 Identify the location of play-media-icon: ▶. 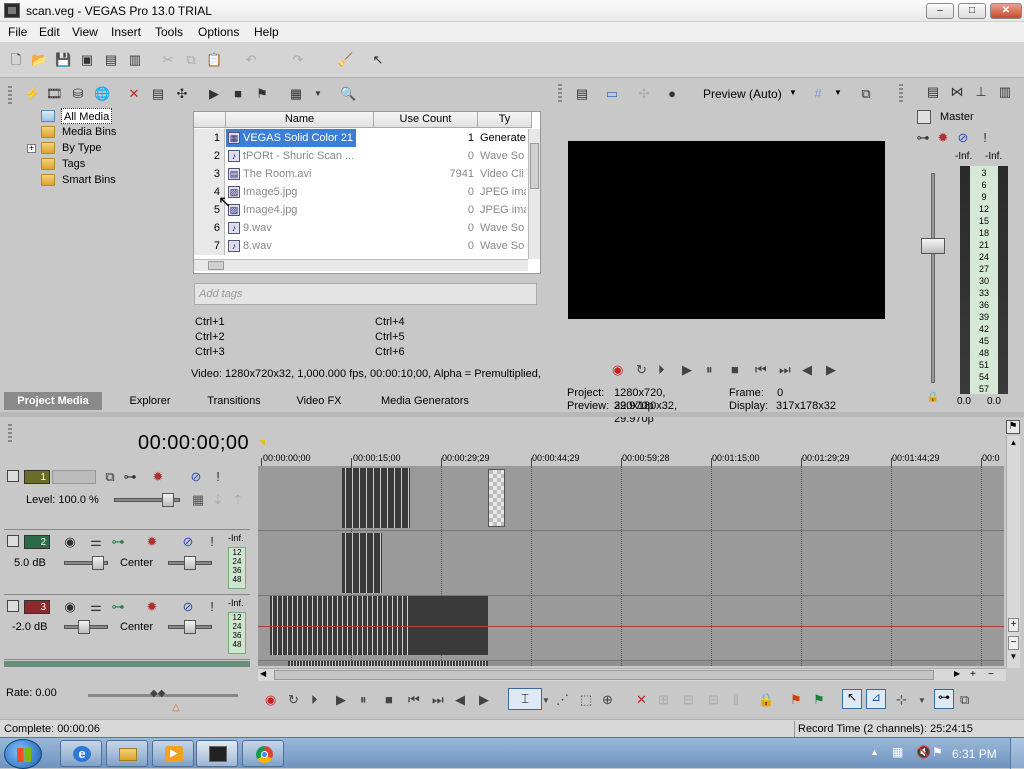
(214, 94).